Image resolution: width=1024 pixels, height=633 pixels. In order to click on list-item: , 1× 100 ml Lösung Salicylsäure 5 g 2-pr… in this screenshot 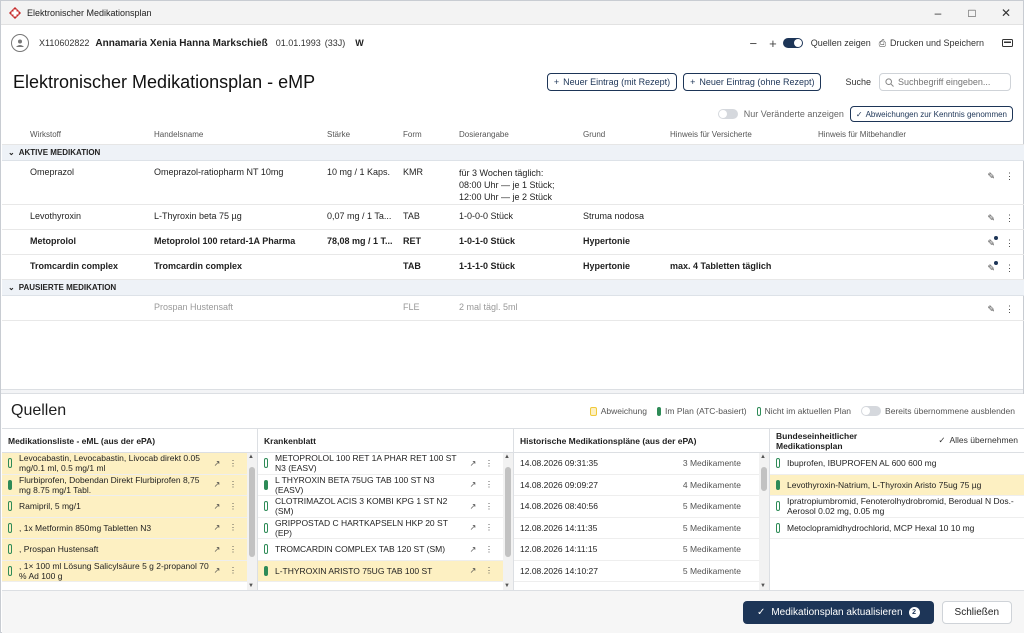, I will do `click(124, 571)`.